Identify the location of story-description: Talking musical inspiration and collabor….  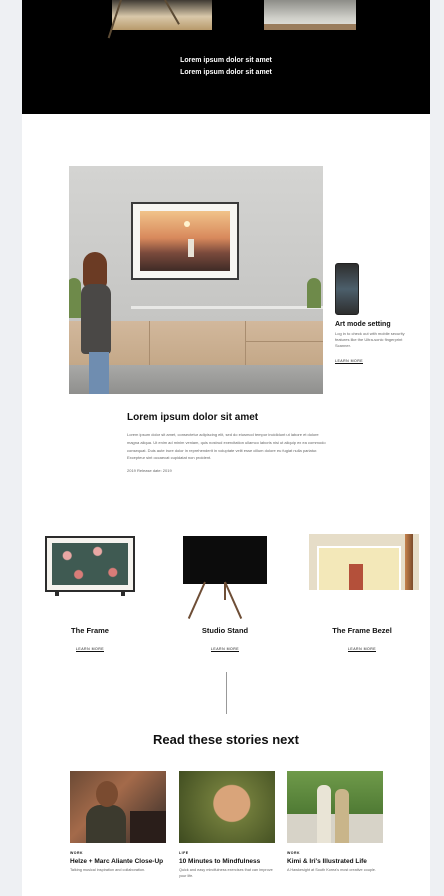
(108, 870).